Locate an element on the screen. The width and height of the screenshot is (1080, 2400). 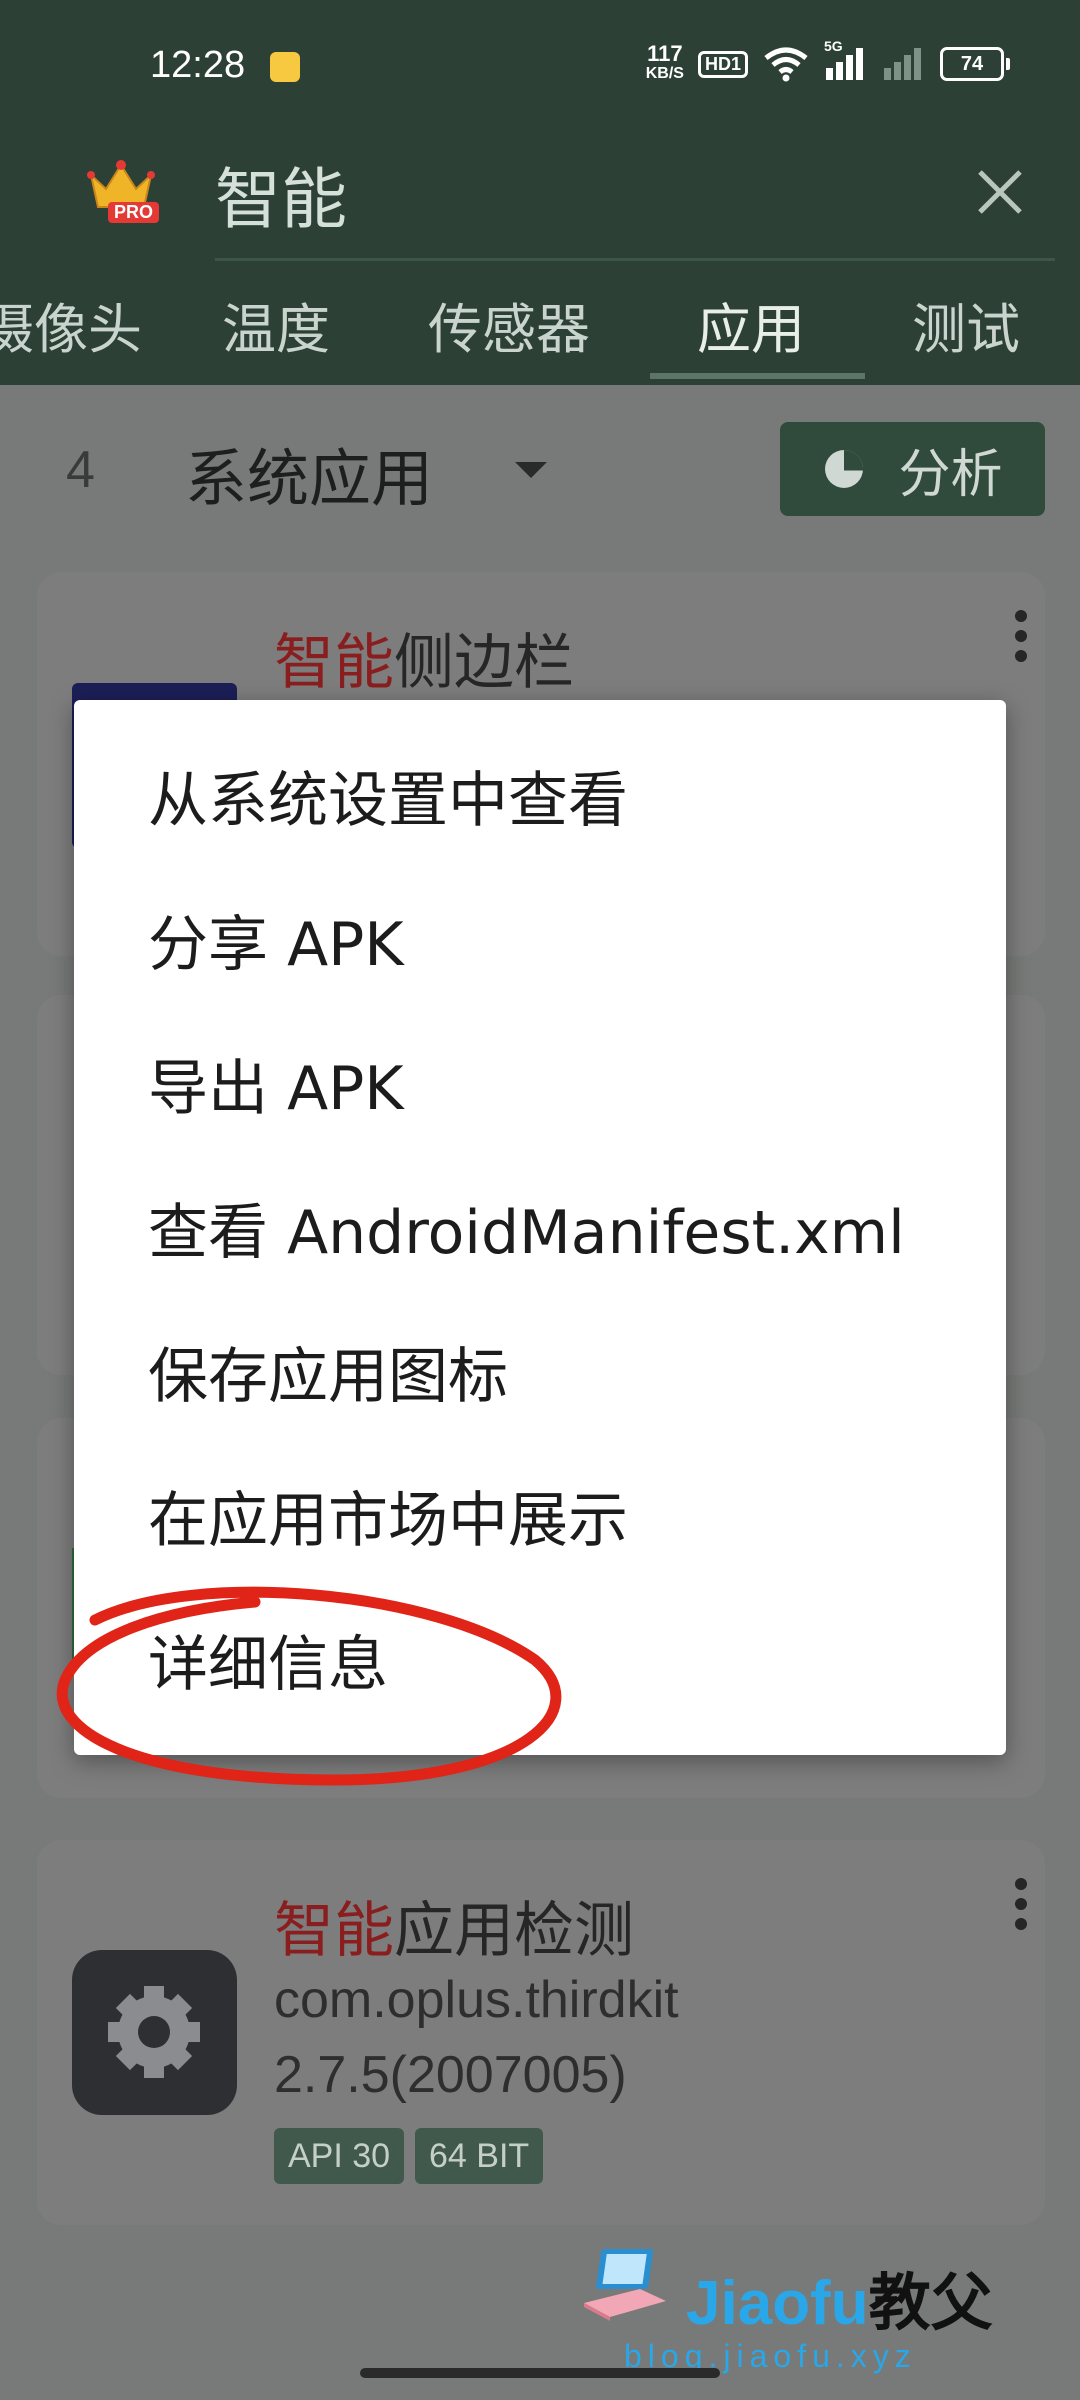
analyze-button: 分析 is located at coordinates (912, 469).